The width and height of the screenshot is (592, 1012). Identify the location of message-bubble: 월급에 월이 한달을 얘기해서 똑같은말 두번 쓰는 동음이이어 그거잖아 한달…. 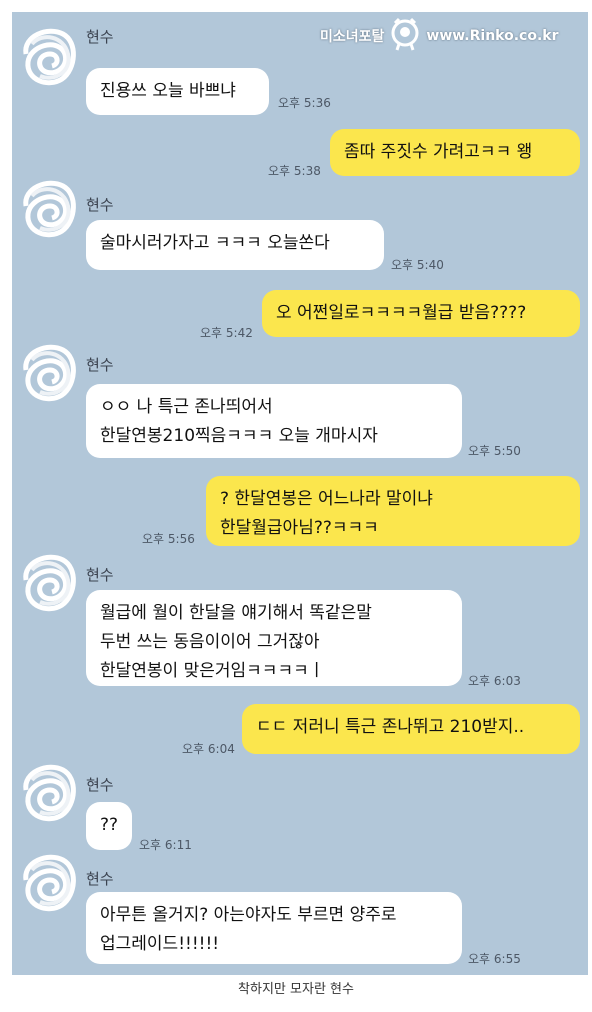
(274, 638).